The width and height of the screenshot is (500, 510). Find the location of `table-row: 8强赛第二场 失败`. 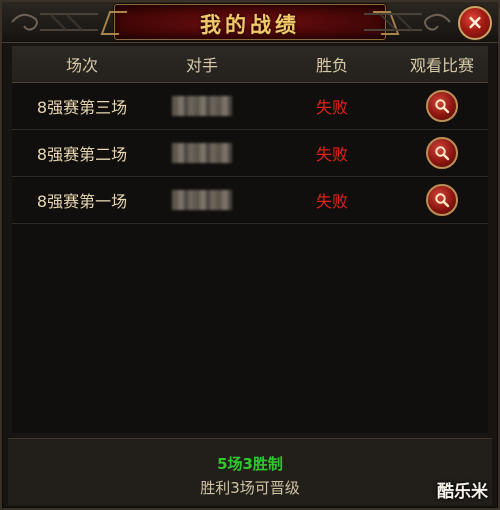

table-row: 8强赛第二场 失败 is located at coordinates (250, 153).